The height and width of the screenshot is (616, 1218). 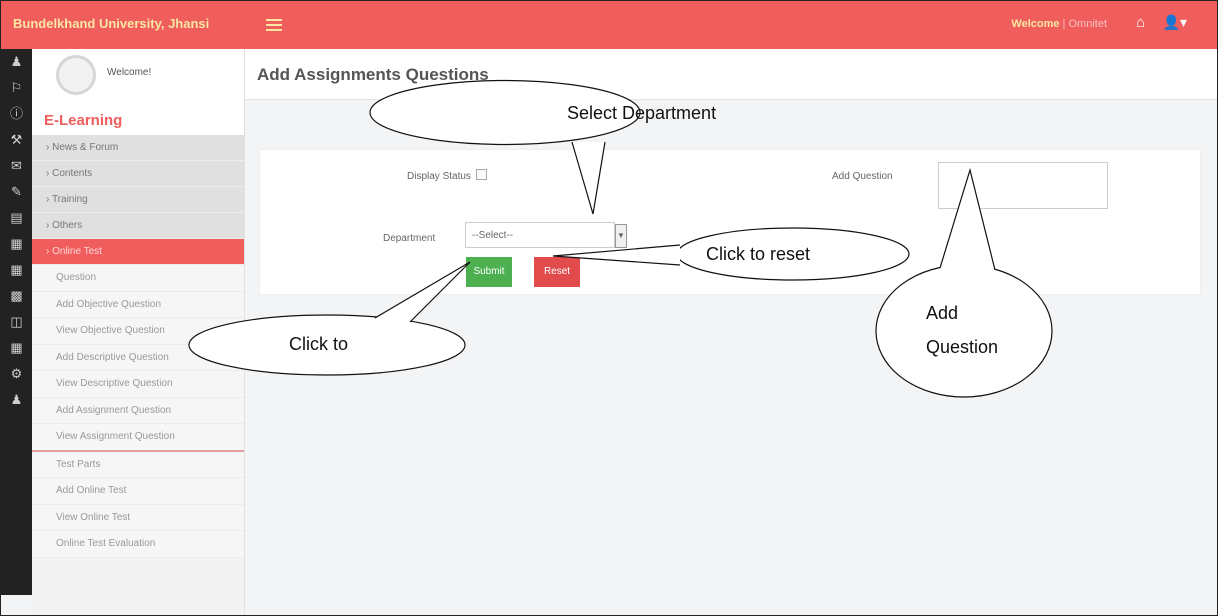 What do you see at coordinates (642, 113) in the screenshot?
I see `callout-select-department-text: Select Department` at bounding box center [642, 113].